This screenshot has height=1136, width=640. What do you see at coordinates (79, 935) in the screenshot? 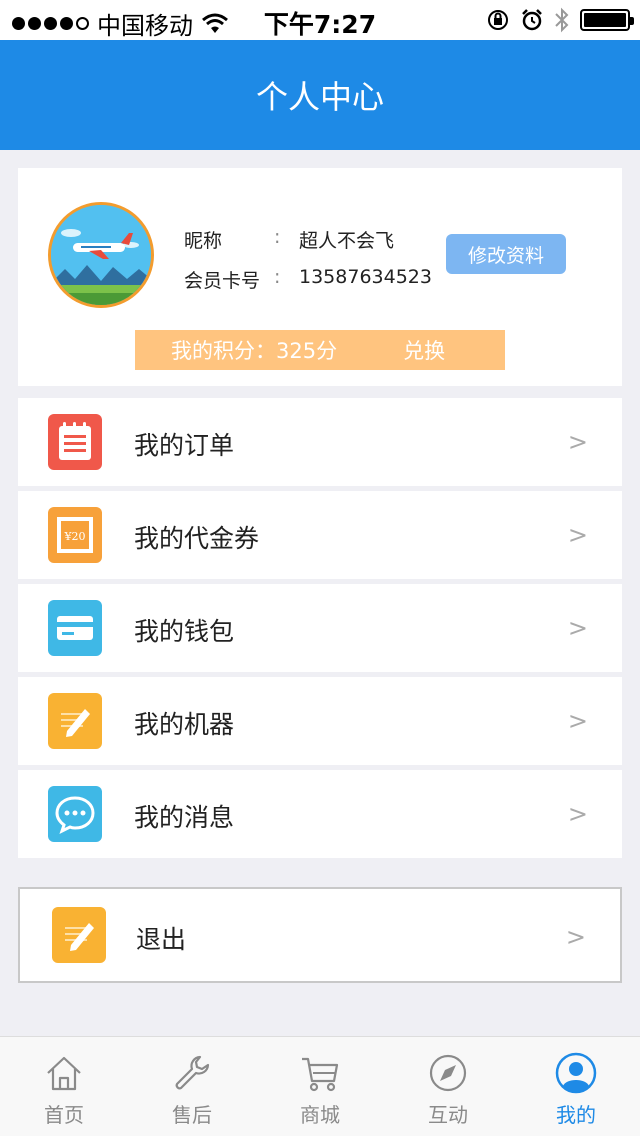
I see `logout-icon` at bounding box center [79, 935].